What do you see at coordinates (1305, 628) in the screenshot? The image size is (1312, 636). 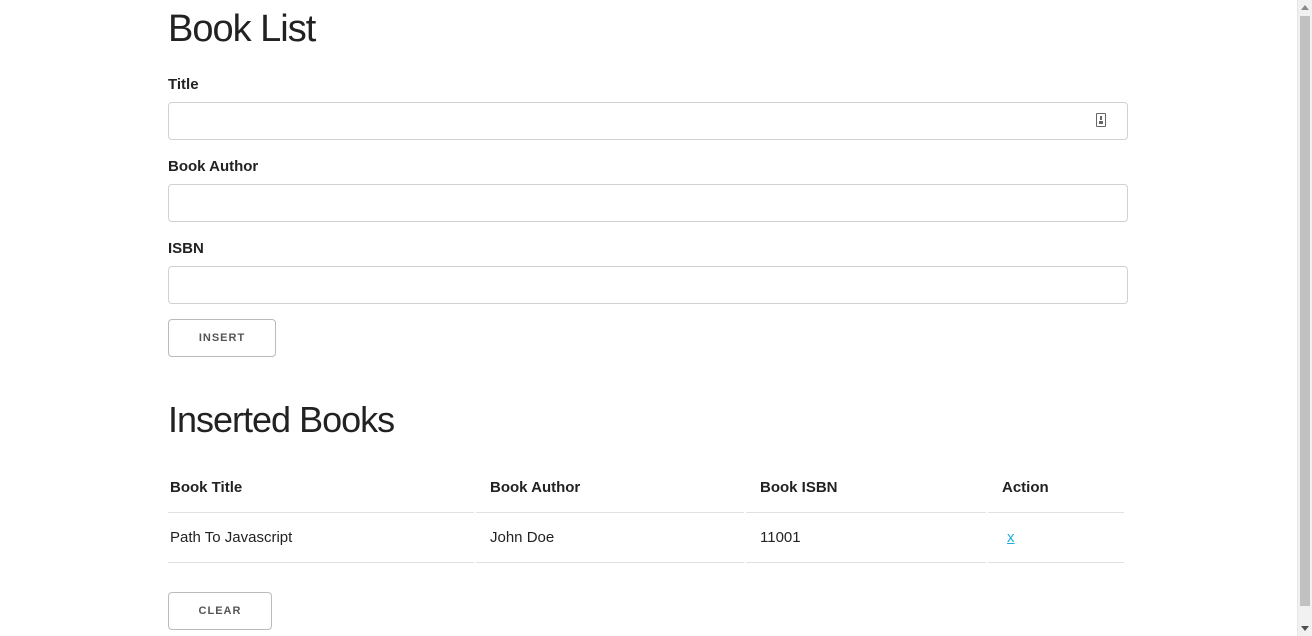 I see `chevron-down-icon` at bounding box center [1305, 628].